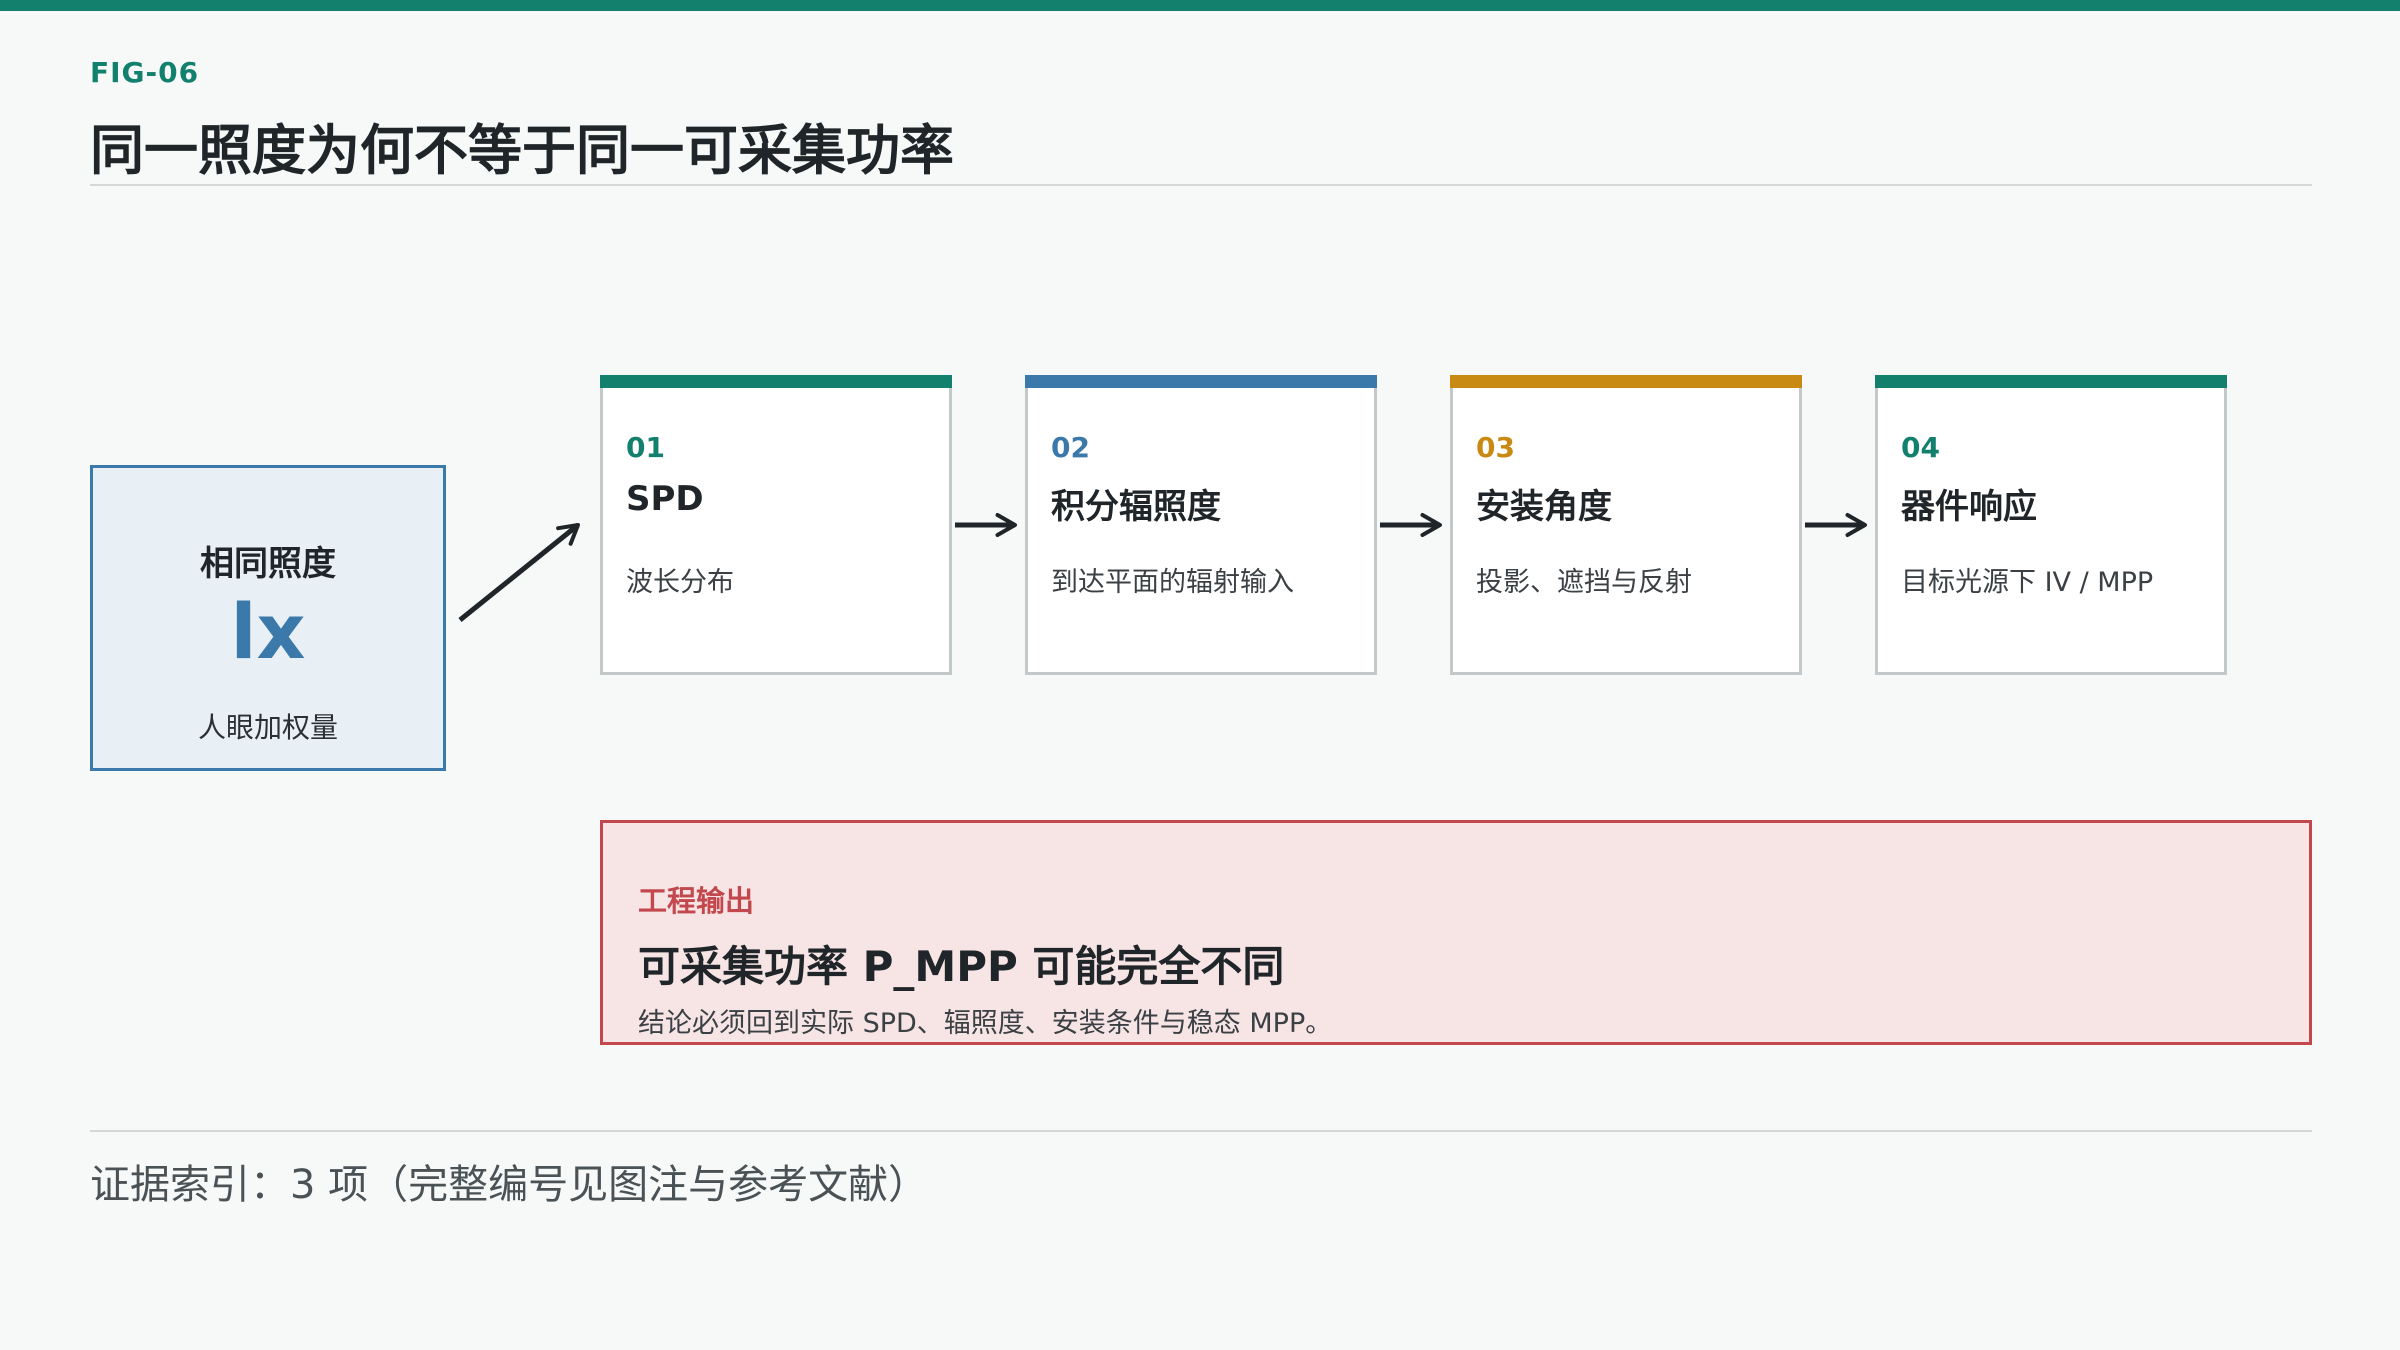  Describe the element at coordinates (961, 966) in the screenshot. I see `output-title: 可采集功率 P_MPP 可能完全不同` at that location.